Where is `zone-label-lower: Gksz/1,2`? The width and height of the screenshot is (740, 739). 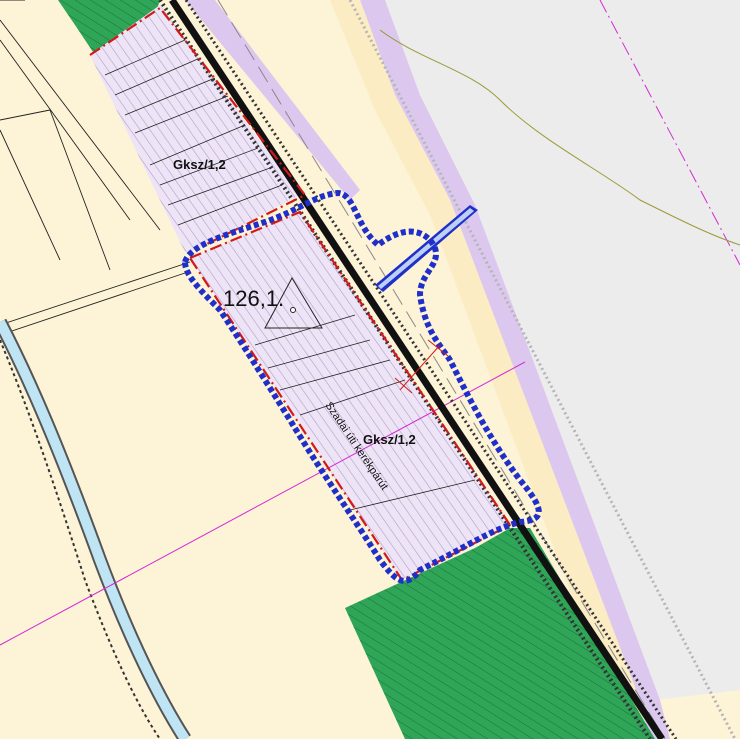
zone-label-lower: Gksz/1,2 is located at coordinates (389, 439).